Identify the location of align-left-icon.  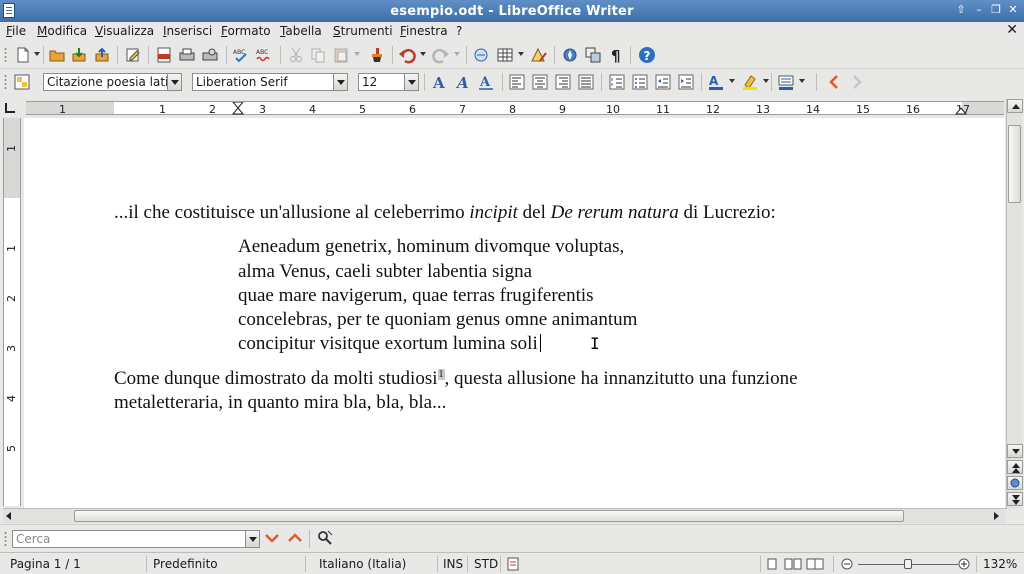
(517, 82).